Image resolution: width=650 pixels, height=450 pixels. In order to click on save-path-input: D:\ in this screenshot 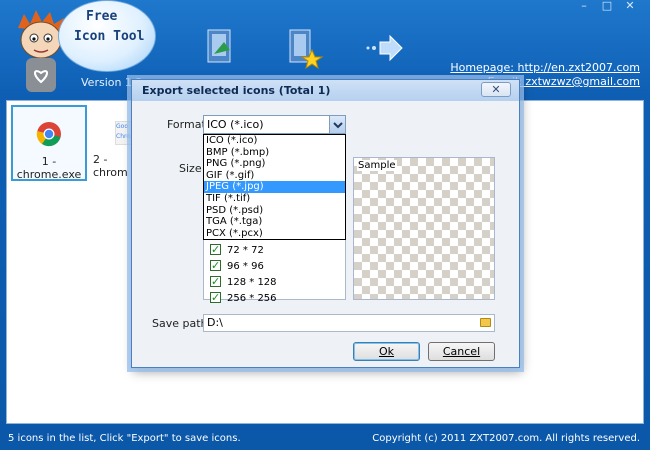, I will do `click(349, 323)`.